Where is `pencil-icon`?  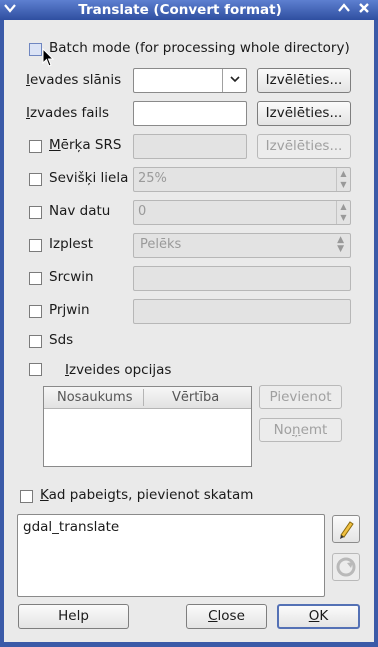 pencil-icon is located at coordinates (347, 530).